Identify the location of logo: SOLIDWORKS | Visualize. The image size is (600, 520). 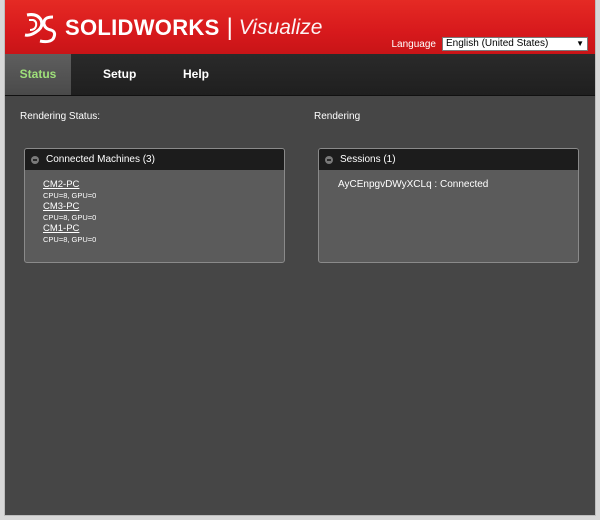
(172, 28).